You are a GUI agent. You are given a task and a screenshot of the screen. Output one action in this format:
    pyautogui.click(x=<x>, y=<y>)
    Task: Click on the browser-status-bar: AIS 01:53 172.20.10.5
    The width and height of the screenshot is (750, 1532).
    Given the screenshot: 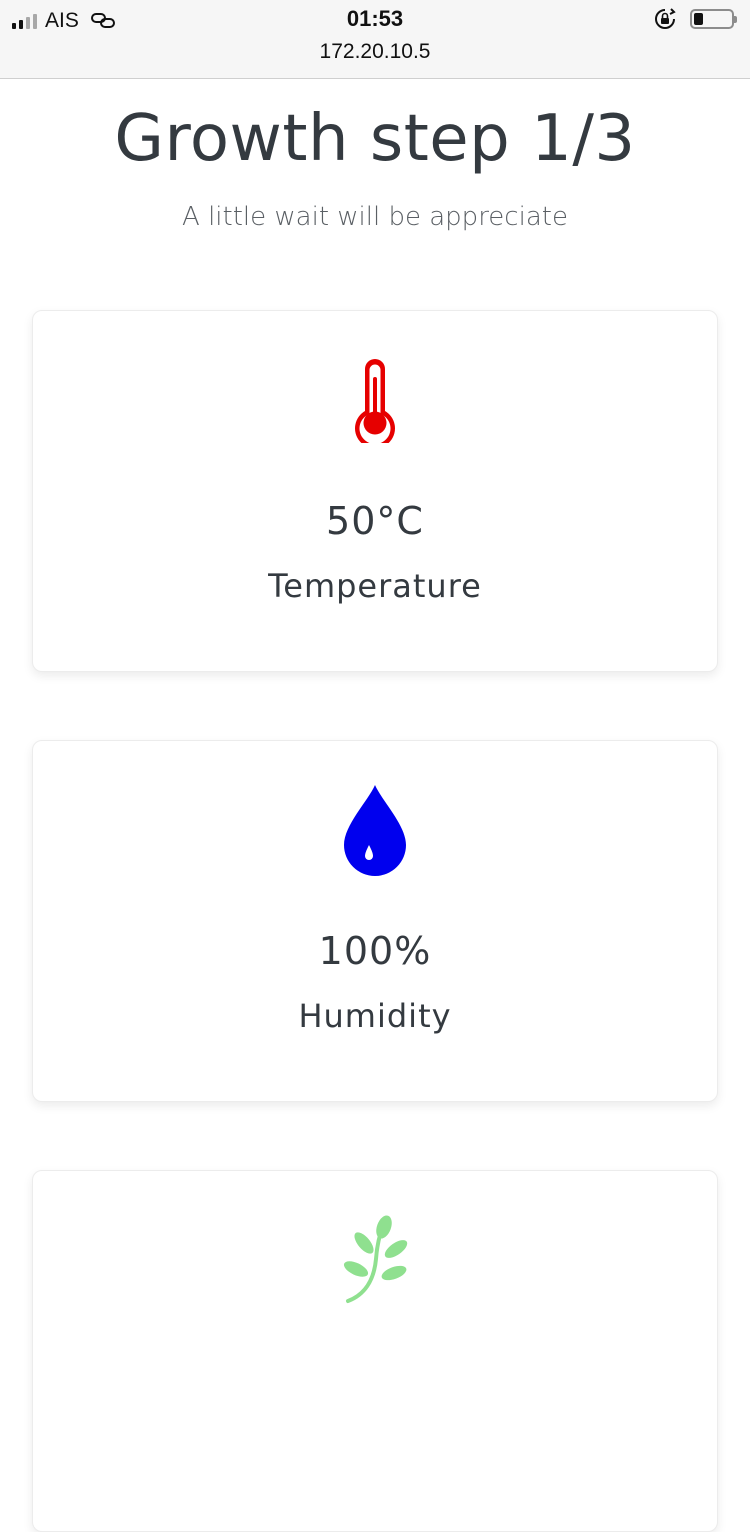 What is the action you would take?
    pyautogui.click(x=375, y=39)
    